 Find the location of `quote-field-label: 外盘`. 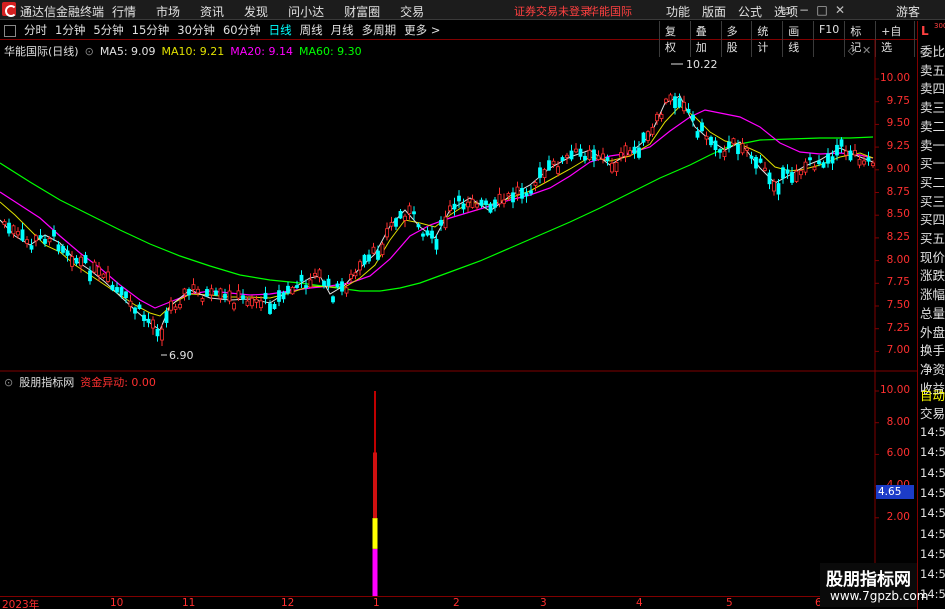

quote-field-label: 外盘 is located at coordinates (932, 332).